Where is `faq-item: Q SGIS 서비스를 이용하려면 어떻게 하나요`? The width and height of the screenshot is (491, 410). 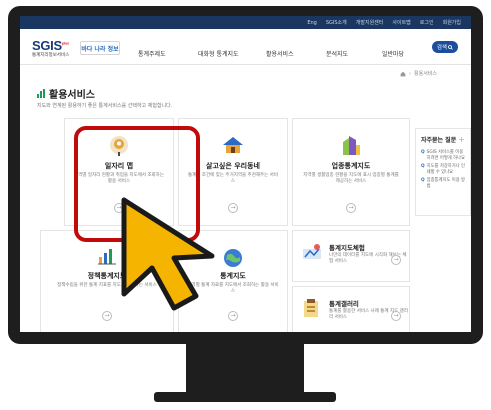
faq-item: Q SGIS 서비스를 이용하려면 어떻게 하나요 is located at coordinates (443, 155).